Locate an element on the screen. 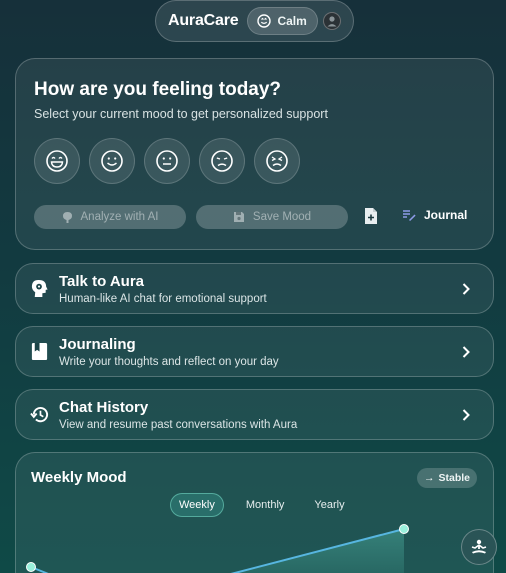  mood-neutral-button is located at coordinates (167, 161).